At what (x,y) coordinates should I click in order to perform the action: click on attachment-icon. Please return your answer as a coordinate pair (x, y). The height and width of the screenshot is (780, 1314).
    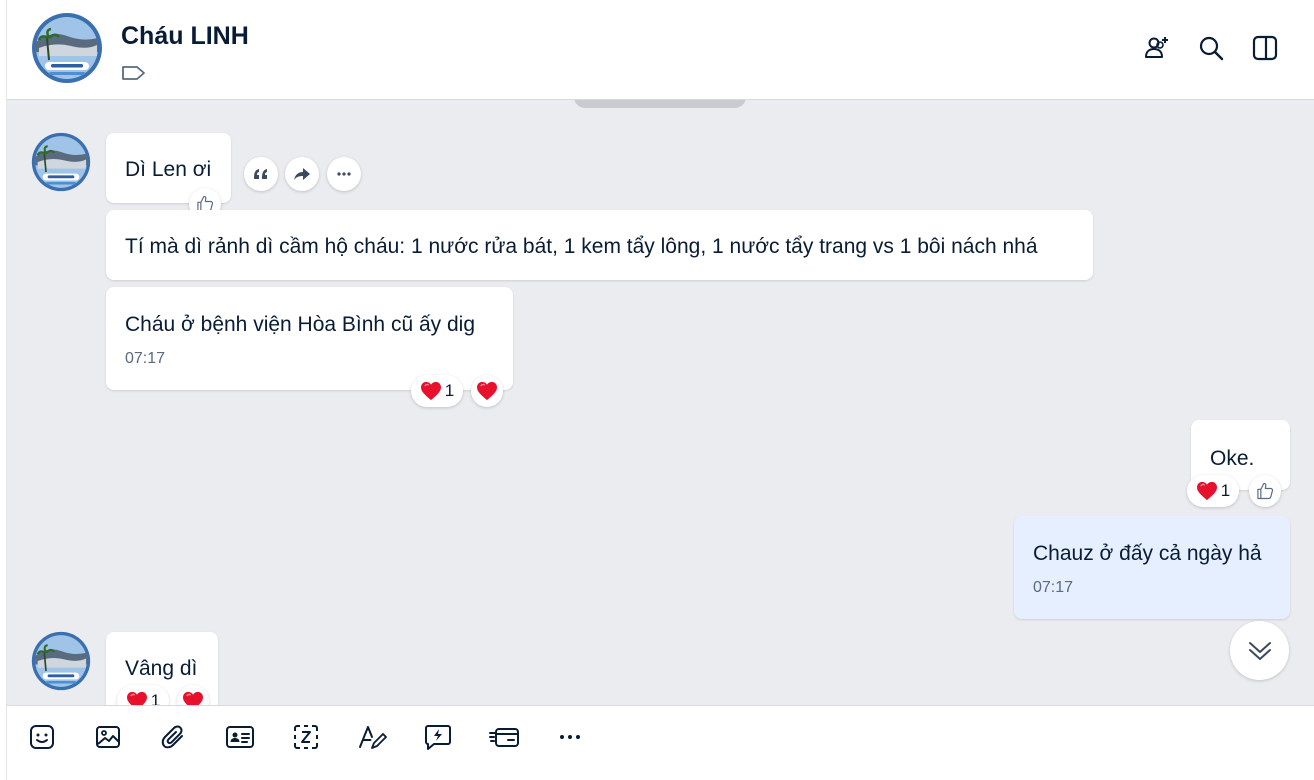
    Looking at the image, I should click on (174, 737).